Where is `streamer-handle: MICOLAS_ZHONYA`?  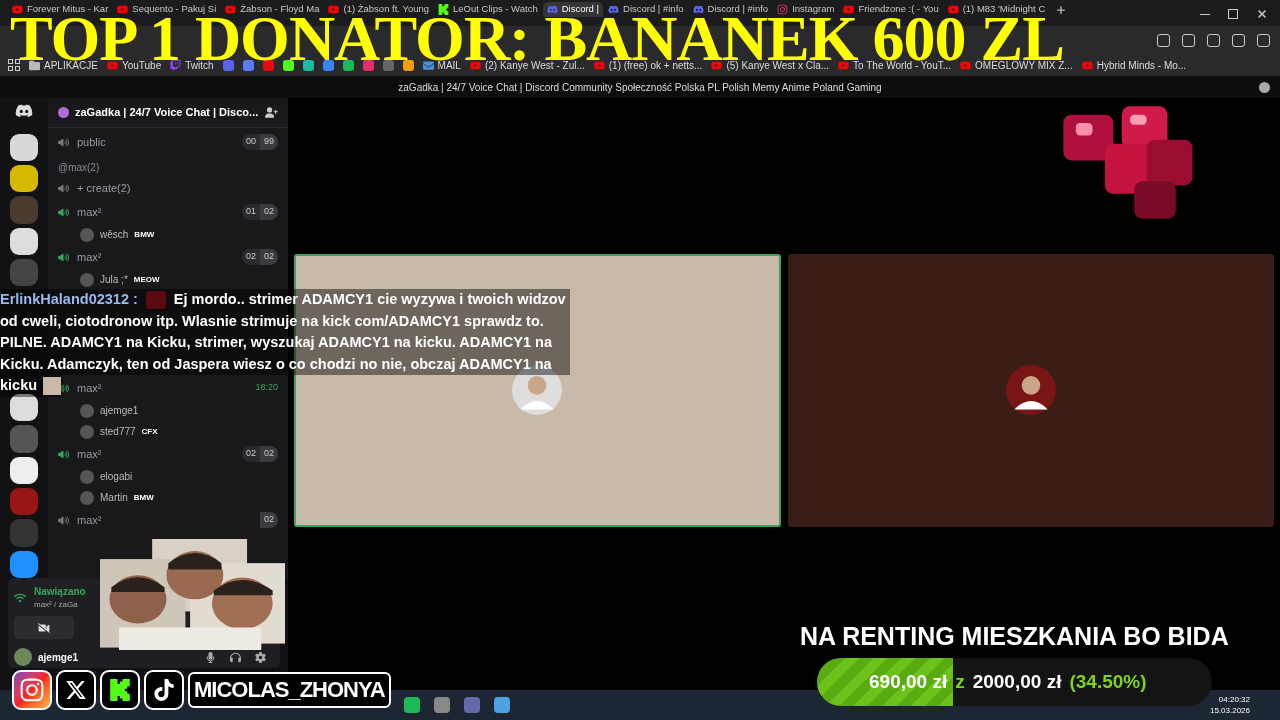
streamer-handle: MICOLAS_ZHONYA is located at coordinates (289, 690).